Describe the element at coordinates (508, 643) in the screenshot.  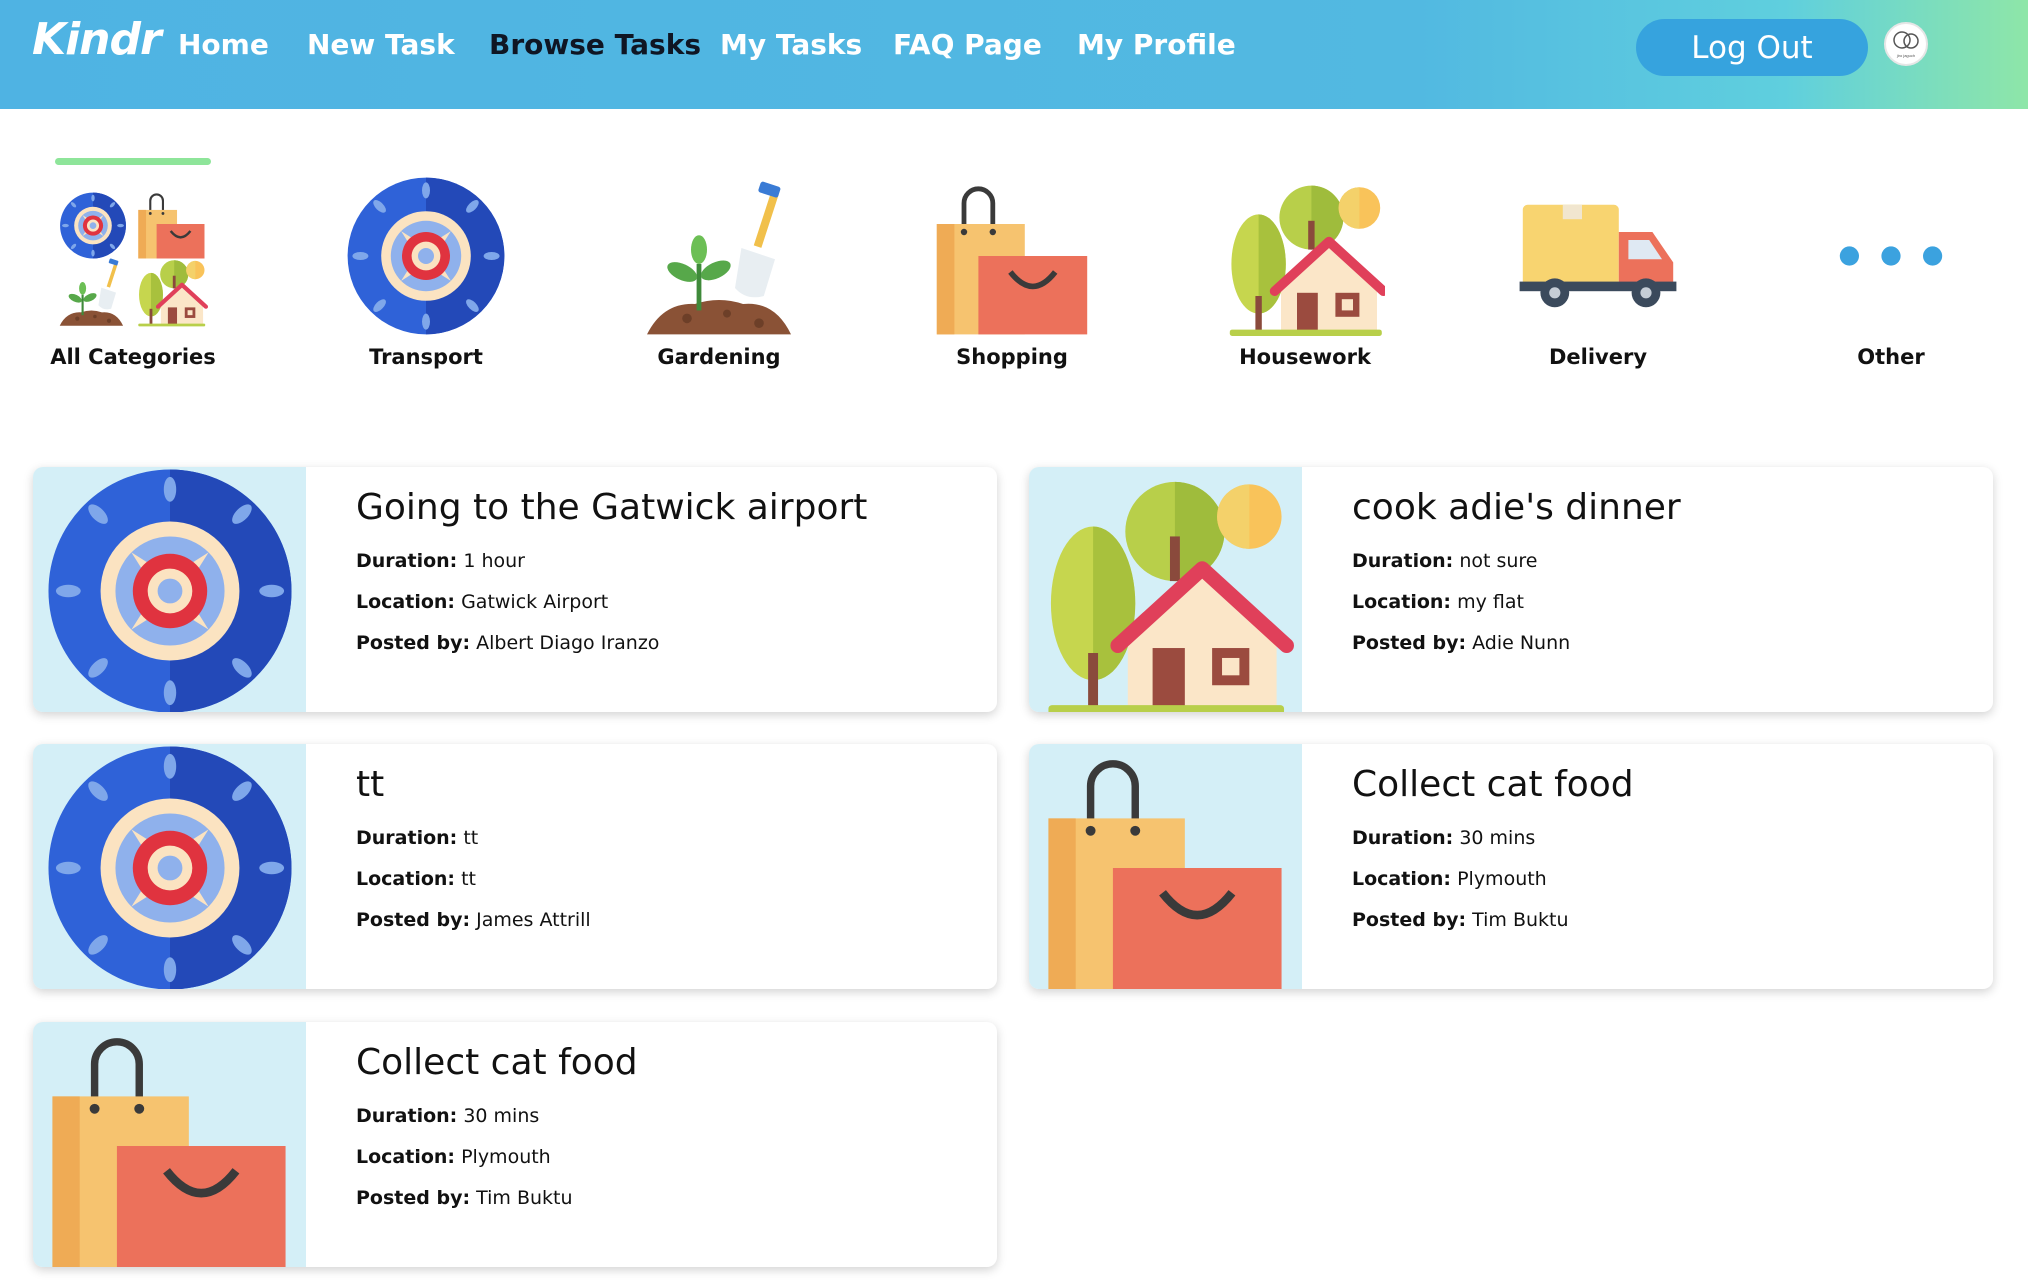
I see `task-posted-by: Posted by: Albert Diago Iranzo` at that location.